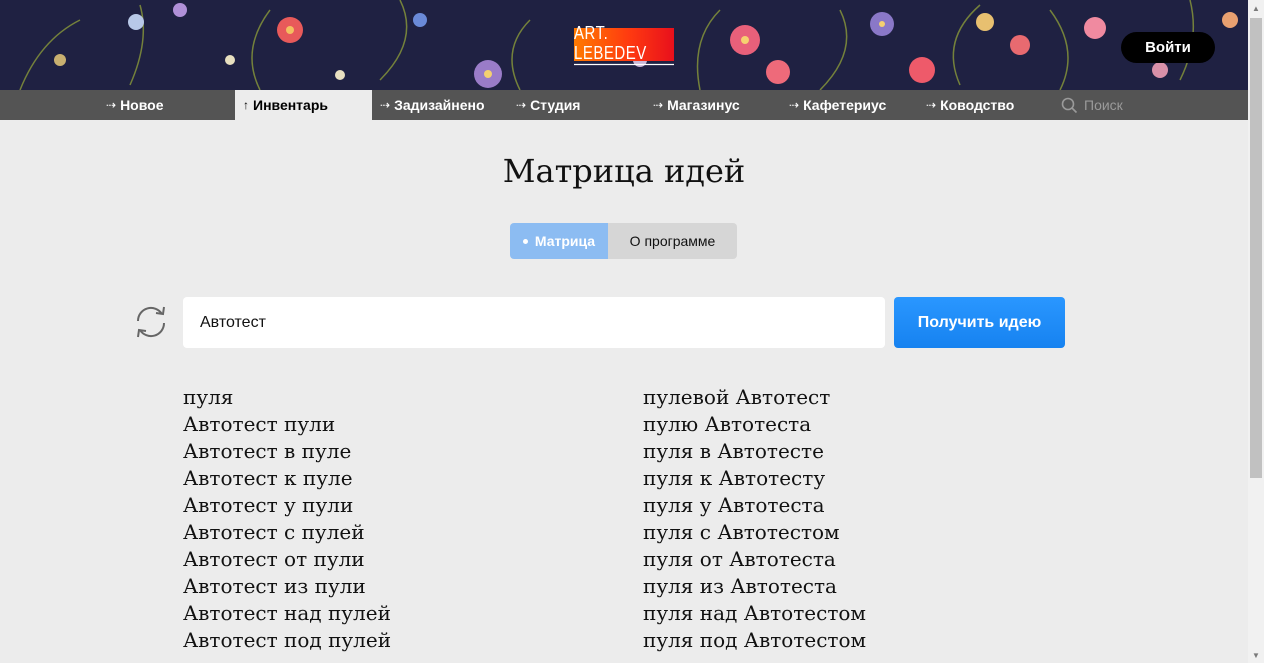  What do you see at coordinates (287, 532) in the screenshot?
I see `idea-item: Автотест с пулей` at bounding box center [287, 532].